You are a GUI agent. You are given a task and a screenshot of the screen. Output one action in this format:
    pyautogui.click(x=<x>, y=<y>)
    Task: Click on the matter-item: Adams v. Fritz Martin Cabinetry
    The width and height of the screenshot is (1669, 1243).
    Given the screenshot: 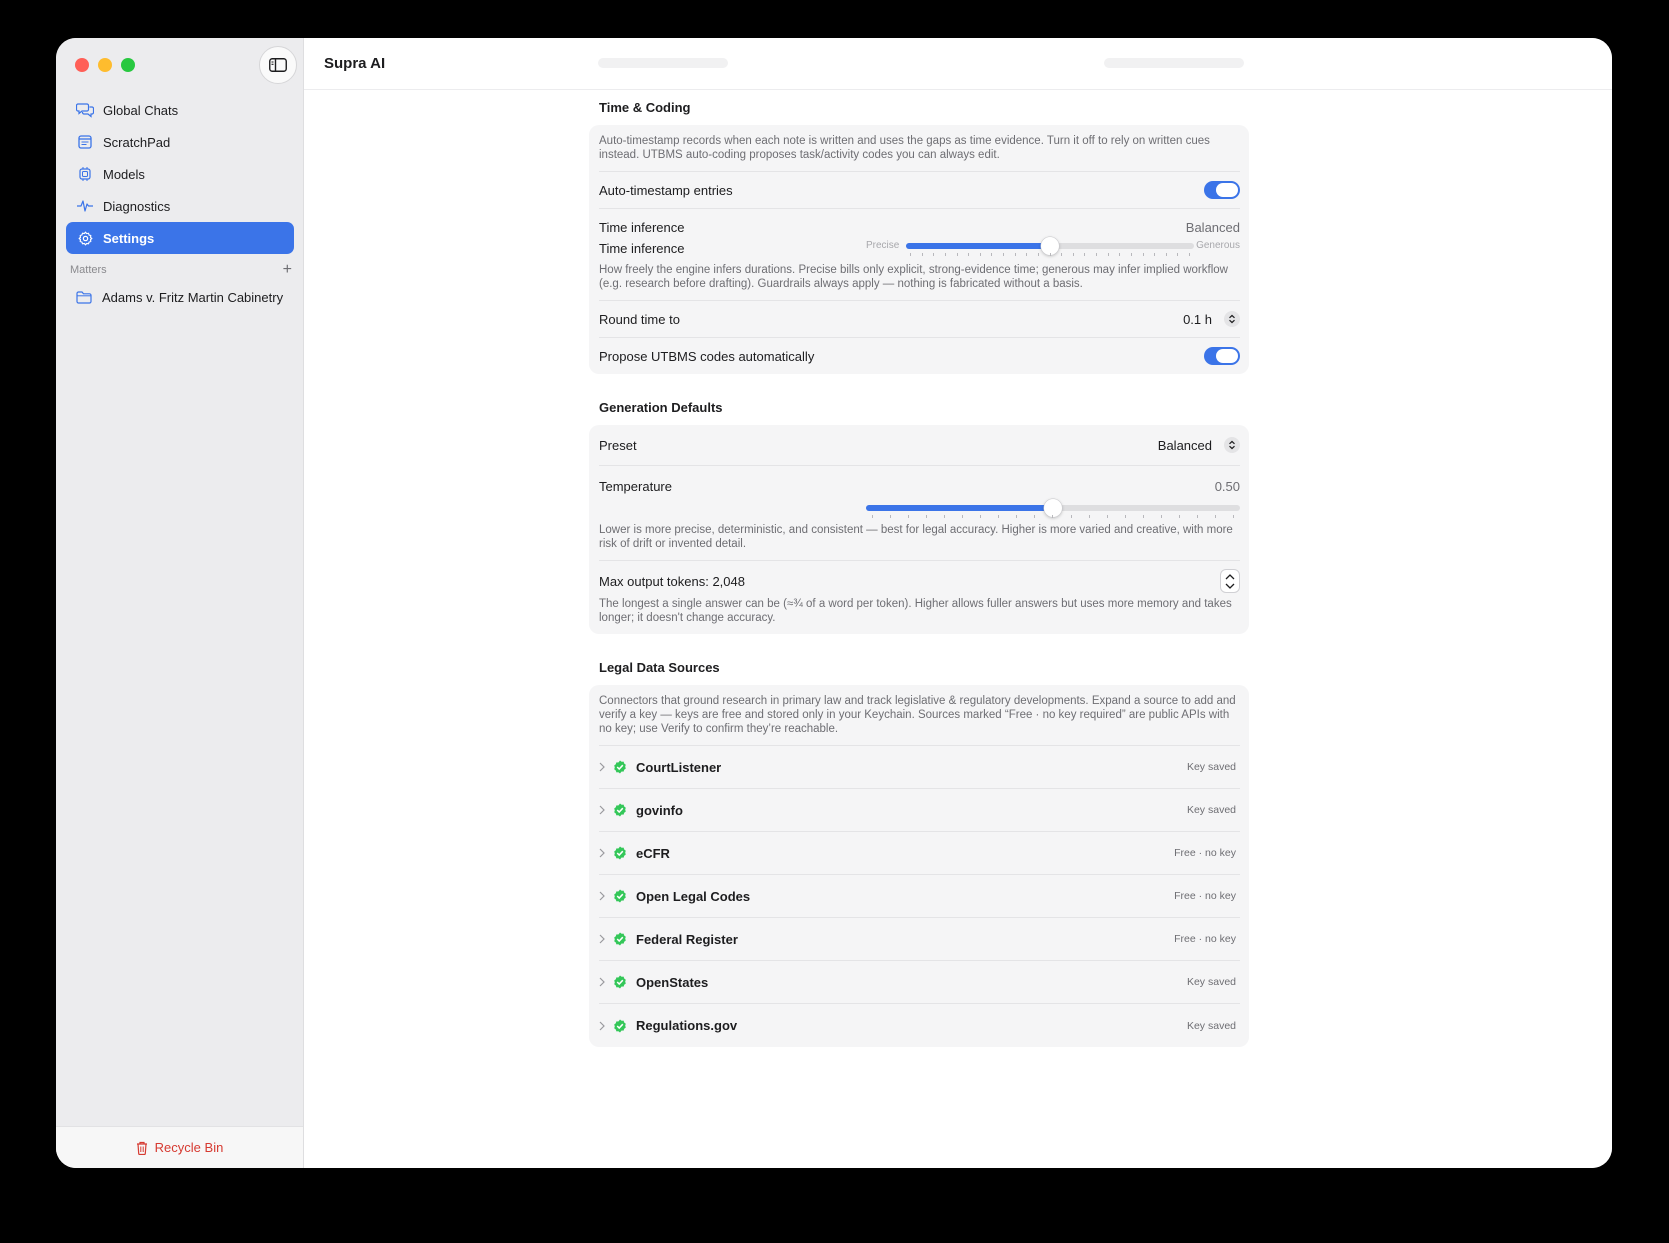 What is the action you would take?
    pyautogui.click(x=186, y=297)
    